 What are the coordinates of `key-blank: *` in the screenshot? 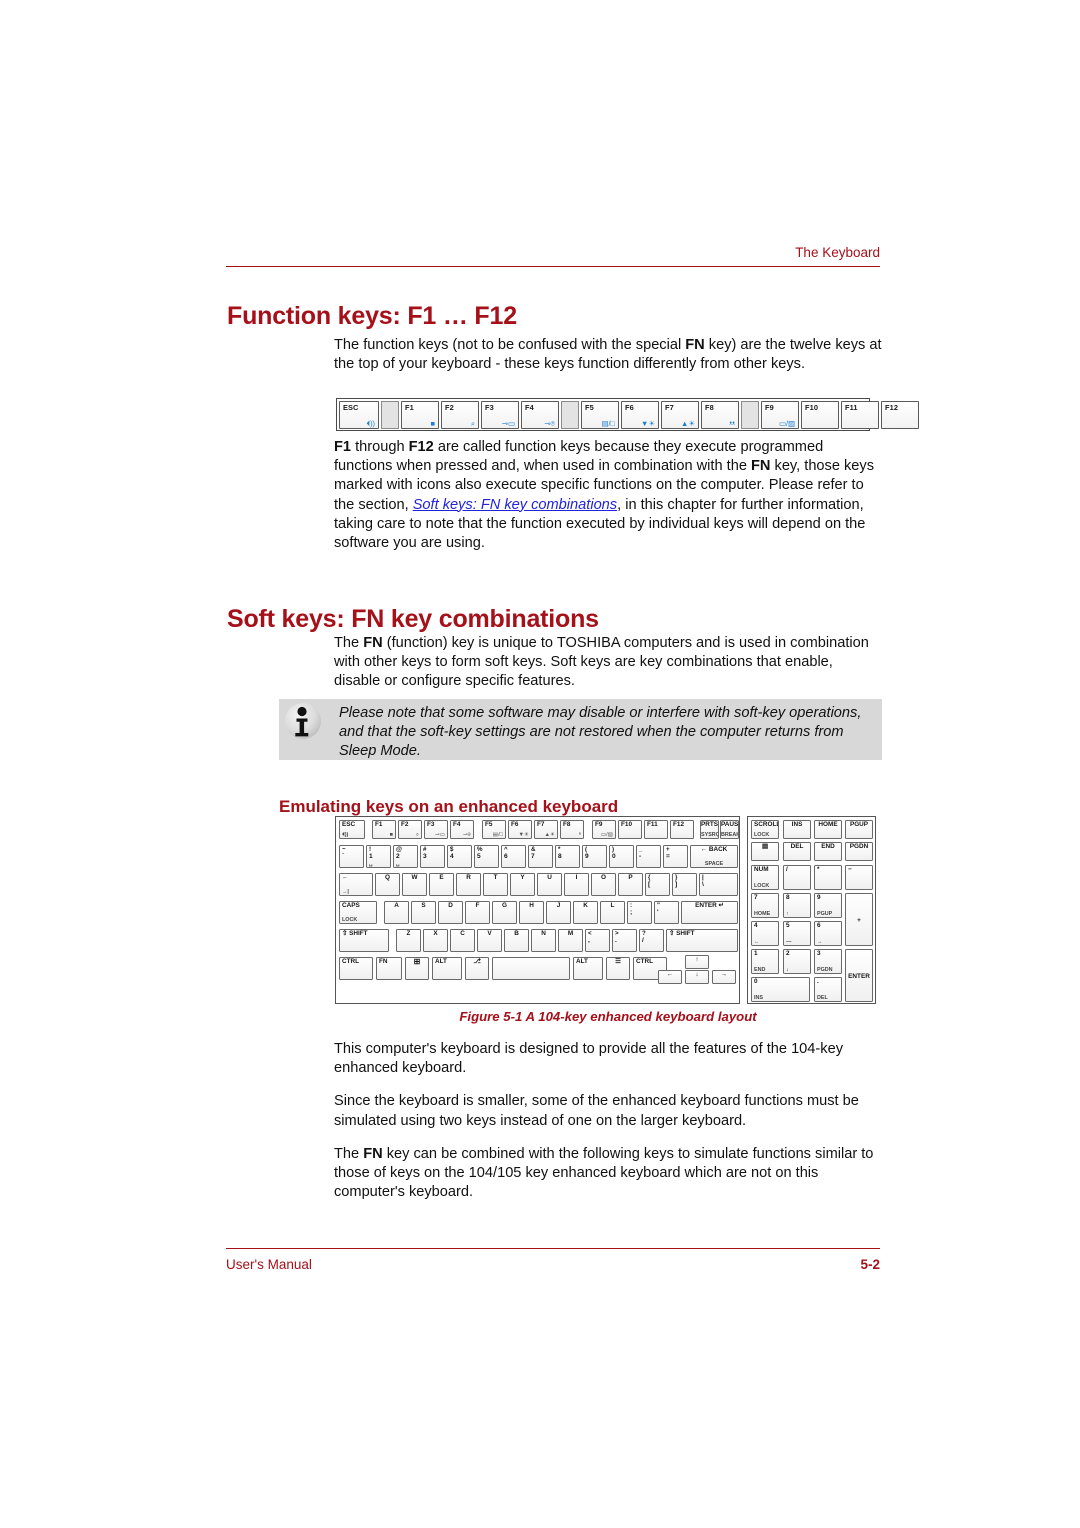 It's located at (828, 877).